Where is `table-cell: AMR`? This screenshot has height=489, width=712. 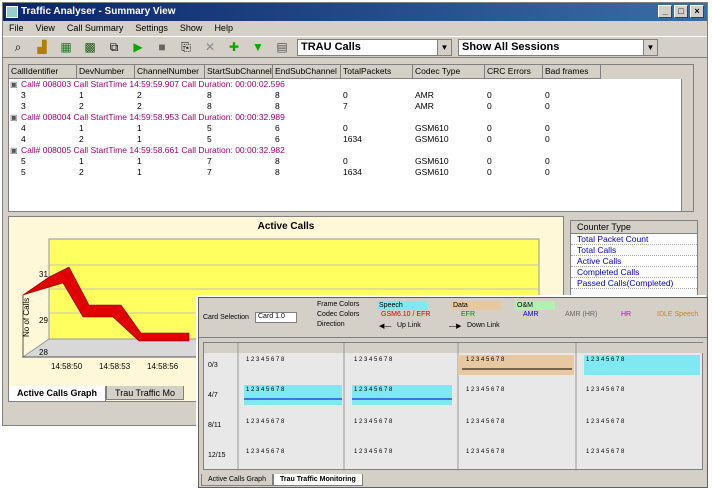 table-cell: AMR is located at coordinates (424, 95).